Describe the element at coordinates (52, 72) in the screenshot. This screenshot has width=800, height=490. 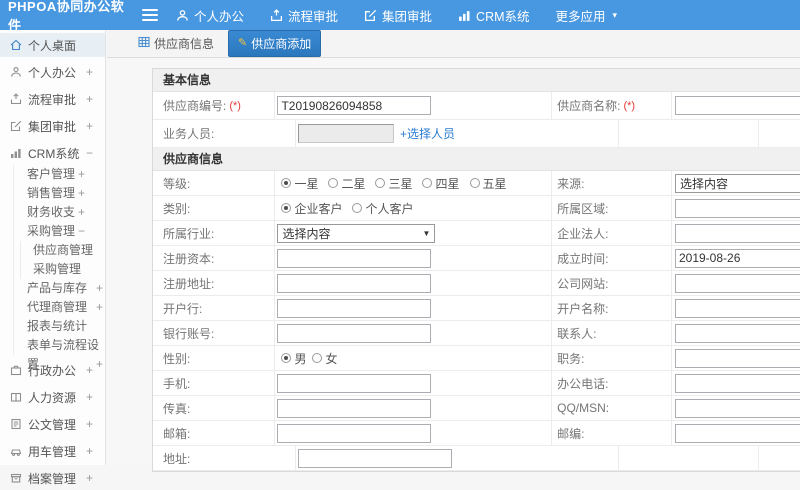
I see `sidebar-item-personal-office: 个人办公 +` at that location.